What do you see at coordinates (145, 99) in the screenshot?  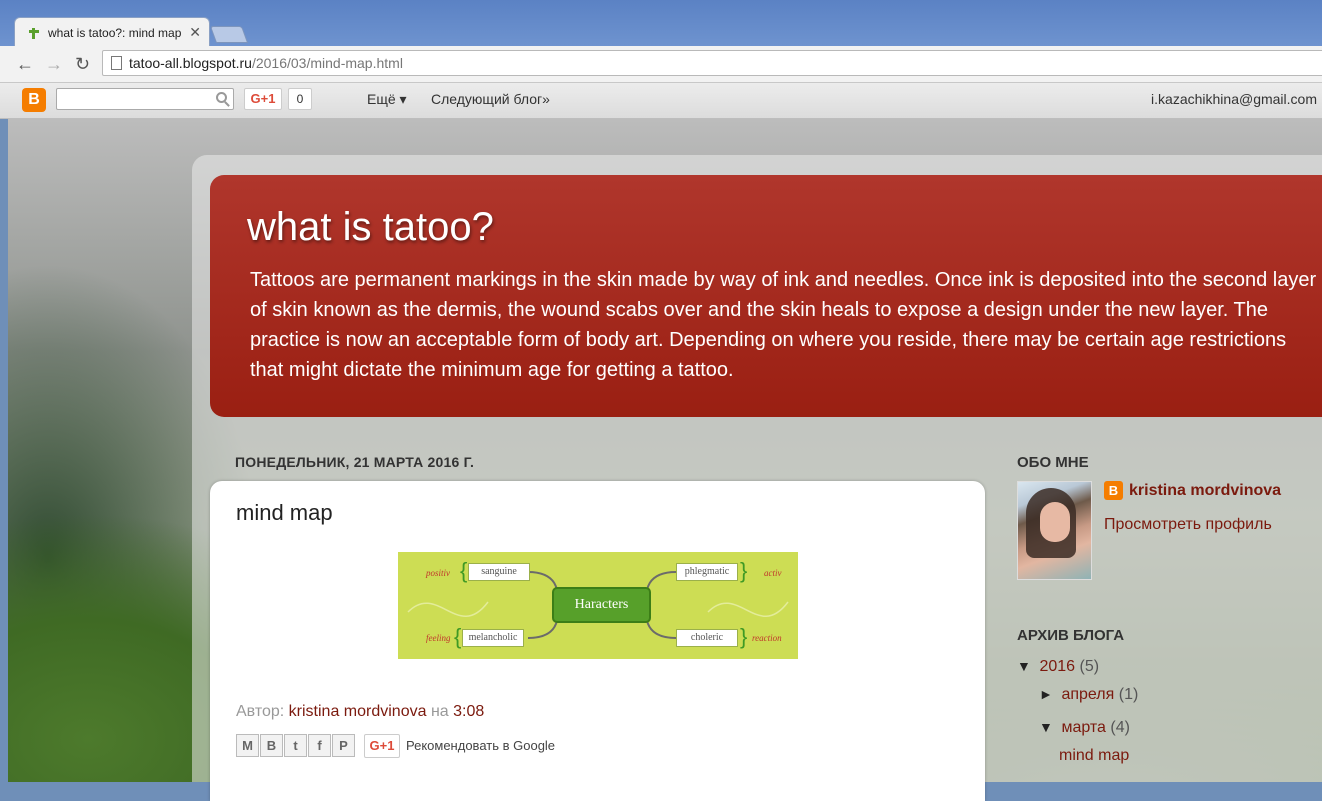 I see `blog-search-input` at bounding box center [145, 99].